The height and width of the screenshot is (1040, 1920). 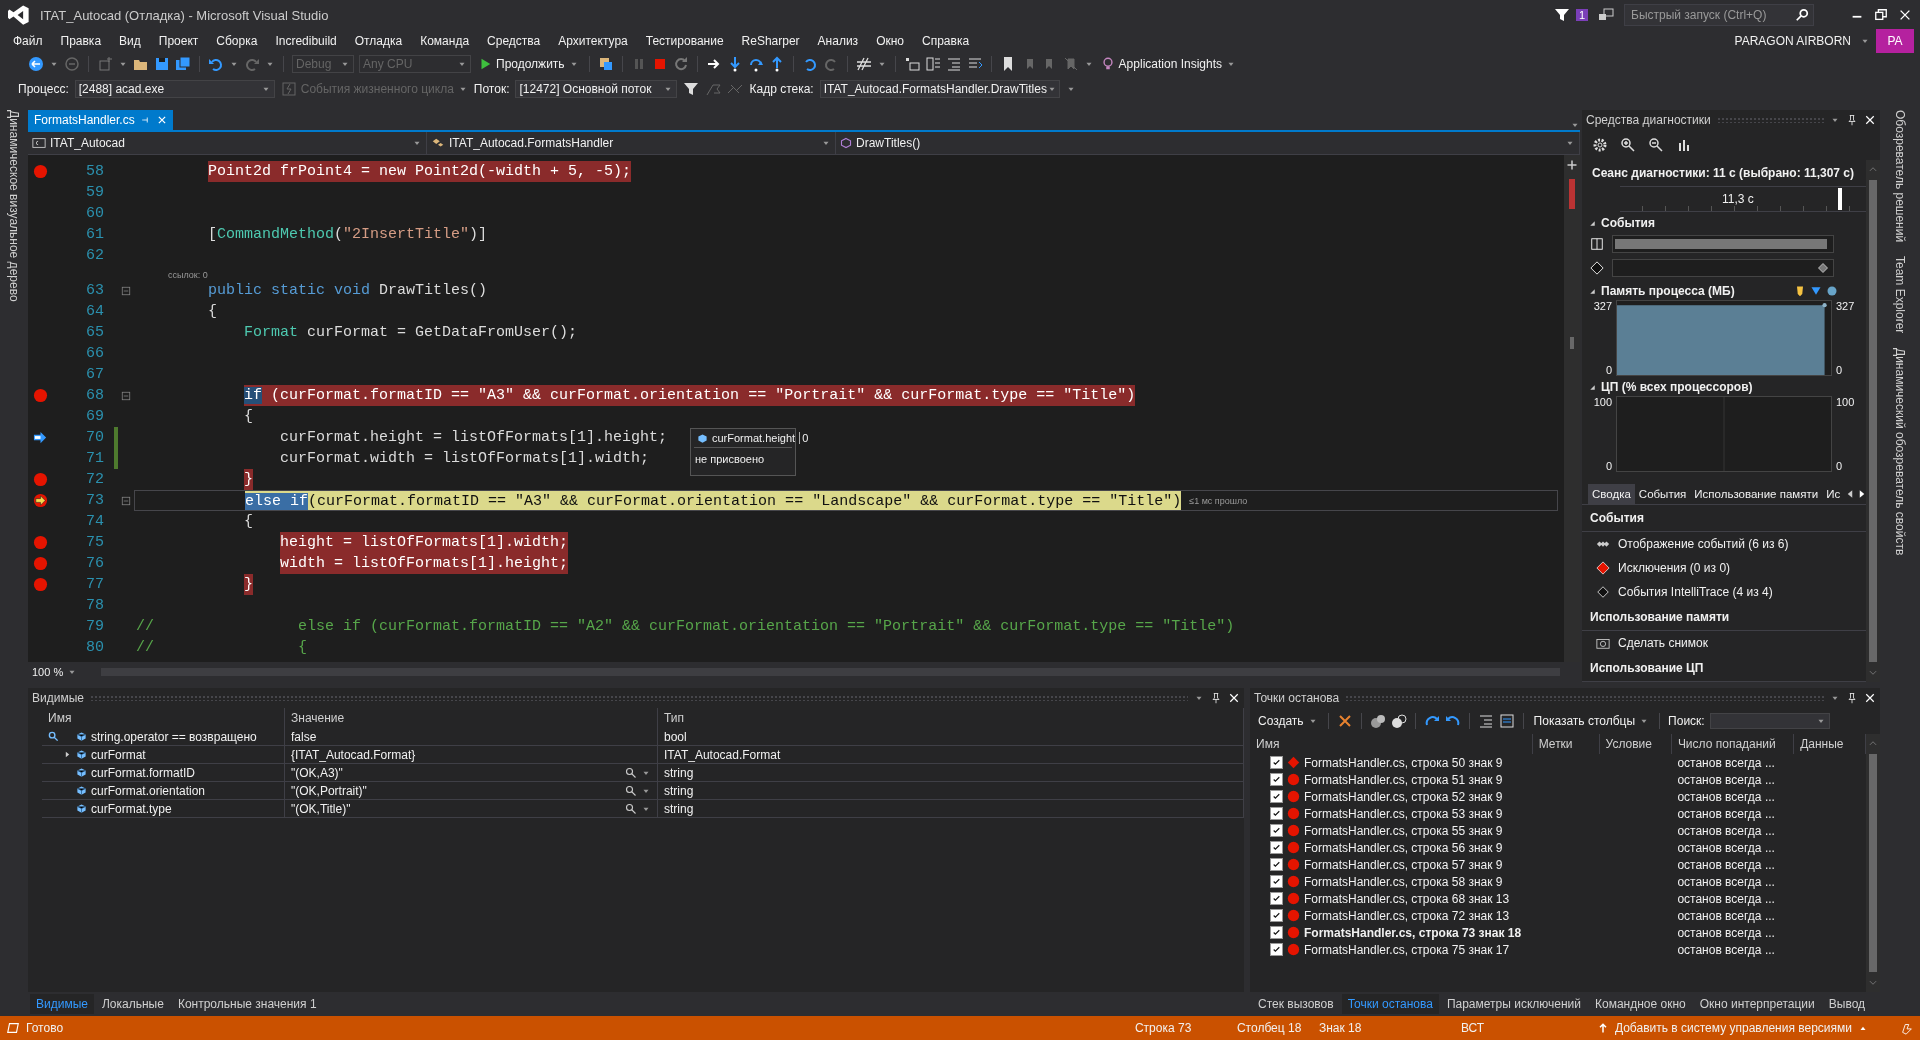 What do you see at coordinates (1403, 847) in the screenshot?
I see `breakpoint-location: FormatsHandler.cs, строка 56 знак 9` at bounding box center [1403, 847].